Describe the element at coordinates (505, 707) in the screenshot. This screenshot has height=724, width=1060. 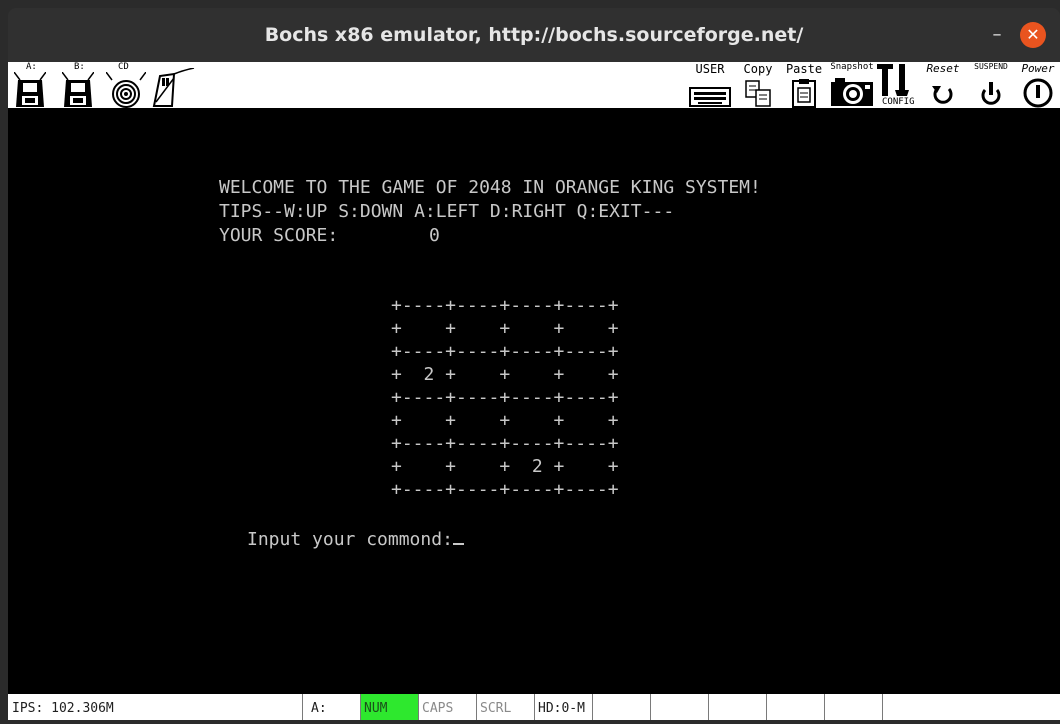
I see `scroll-lock-indicator: SCRL` at that location.